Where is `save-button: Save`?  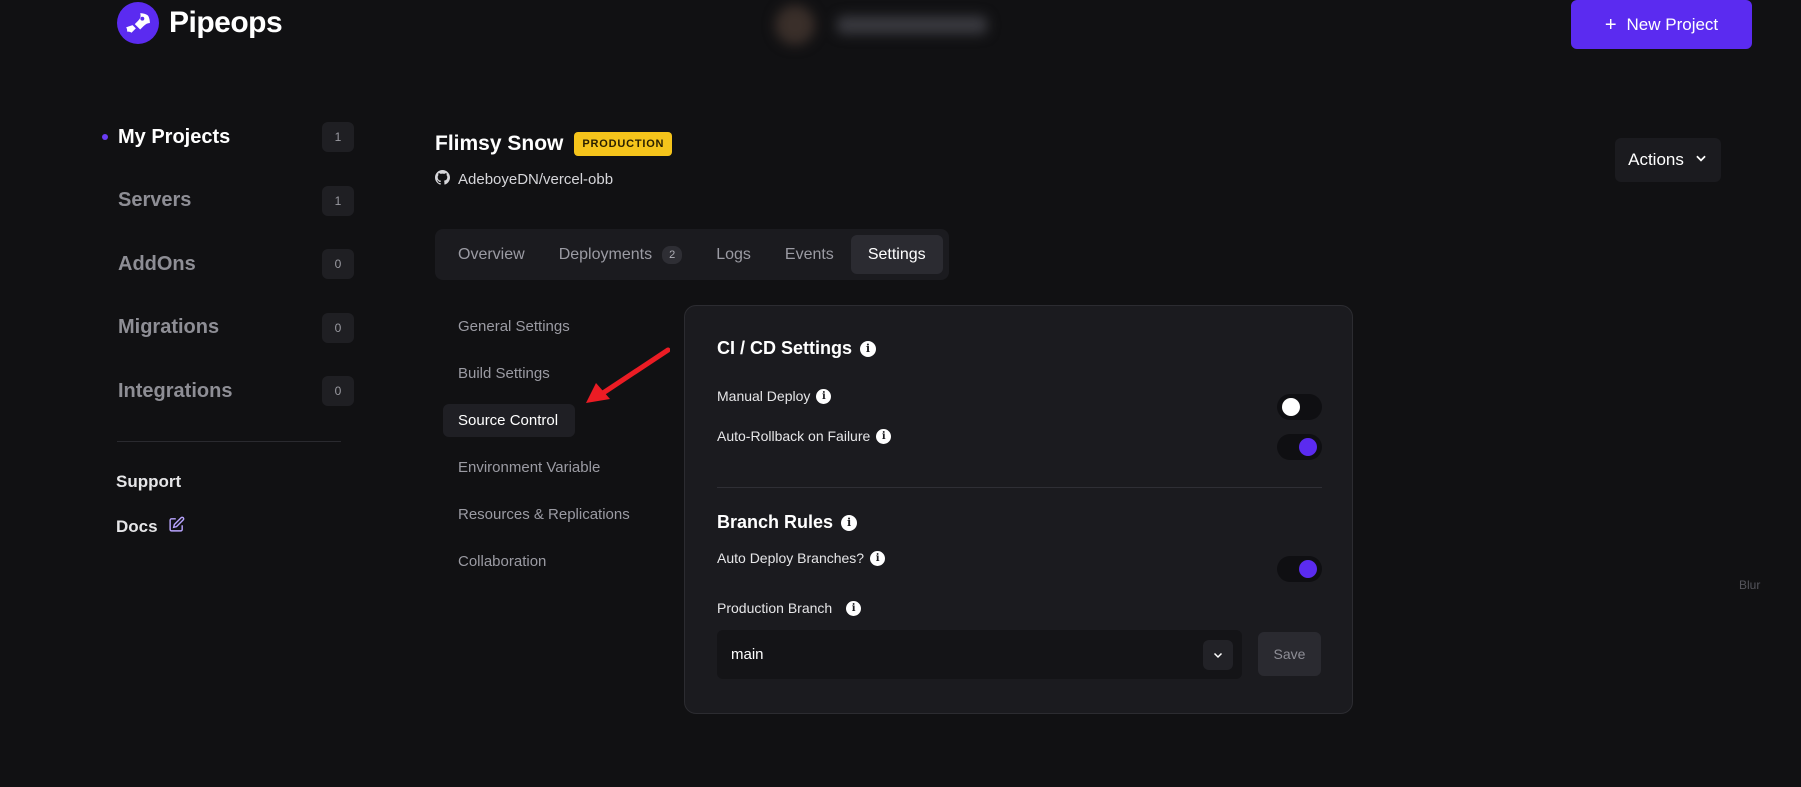
save-button: Save is located at coordinates (1289, 654).